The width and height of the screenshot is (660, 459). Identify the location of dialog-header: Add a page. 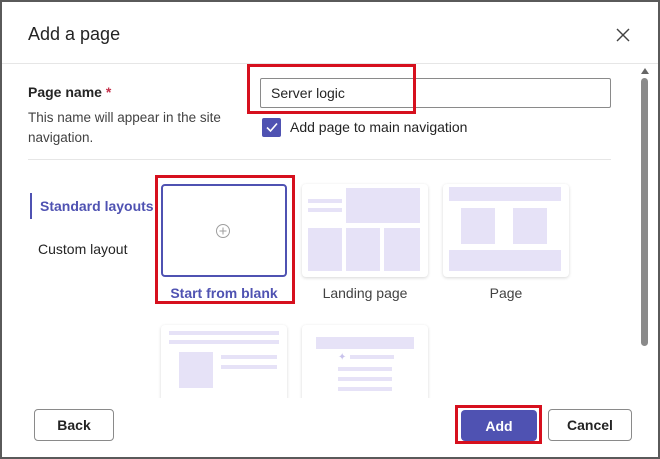
(330, 33).